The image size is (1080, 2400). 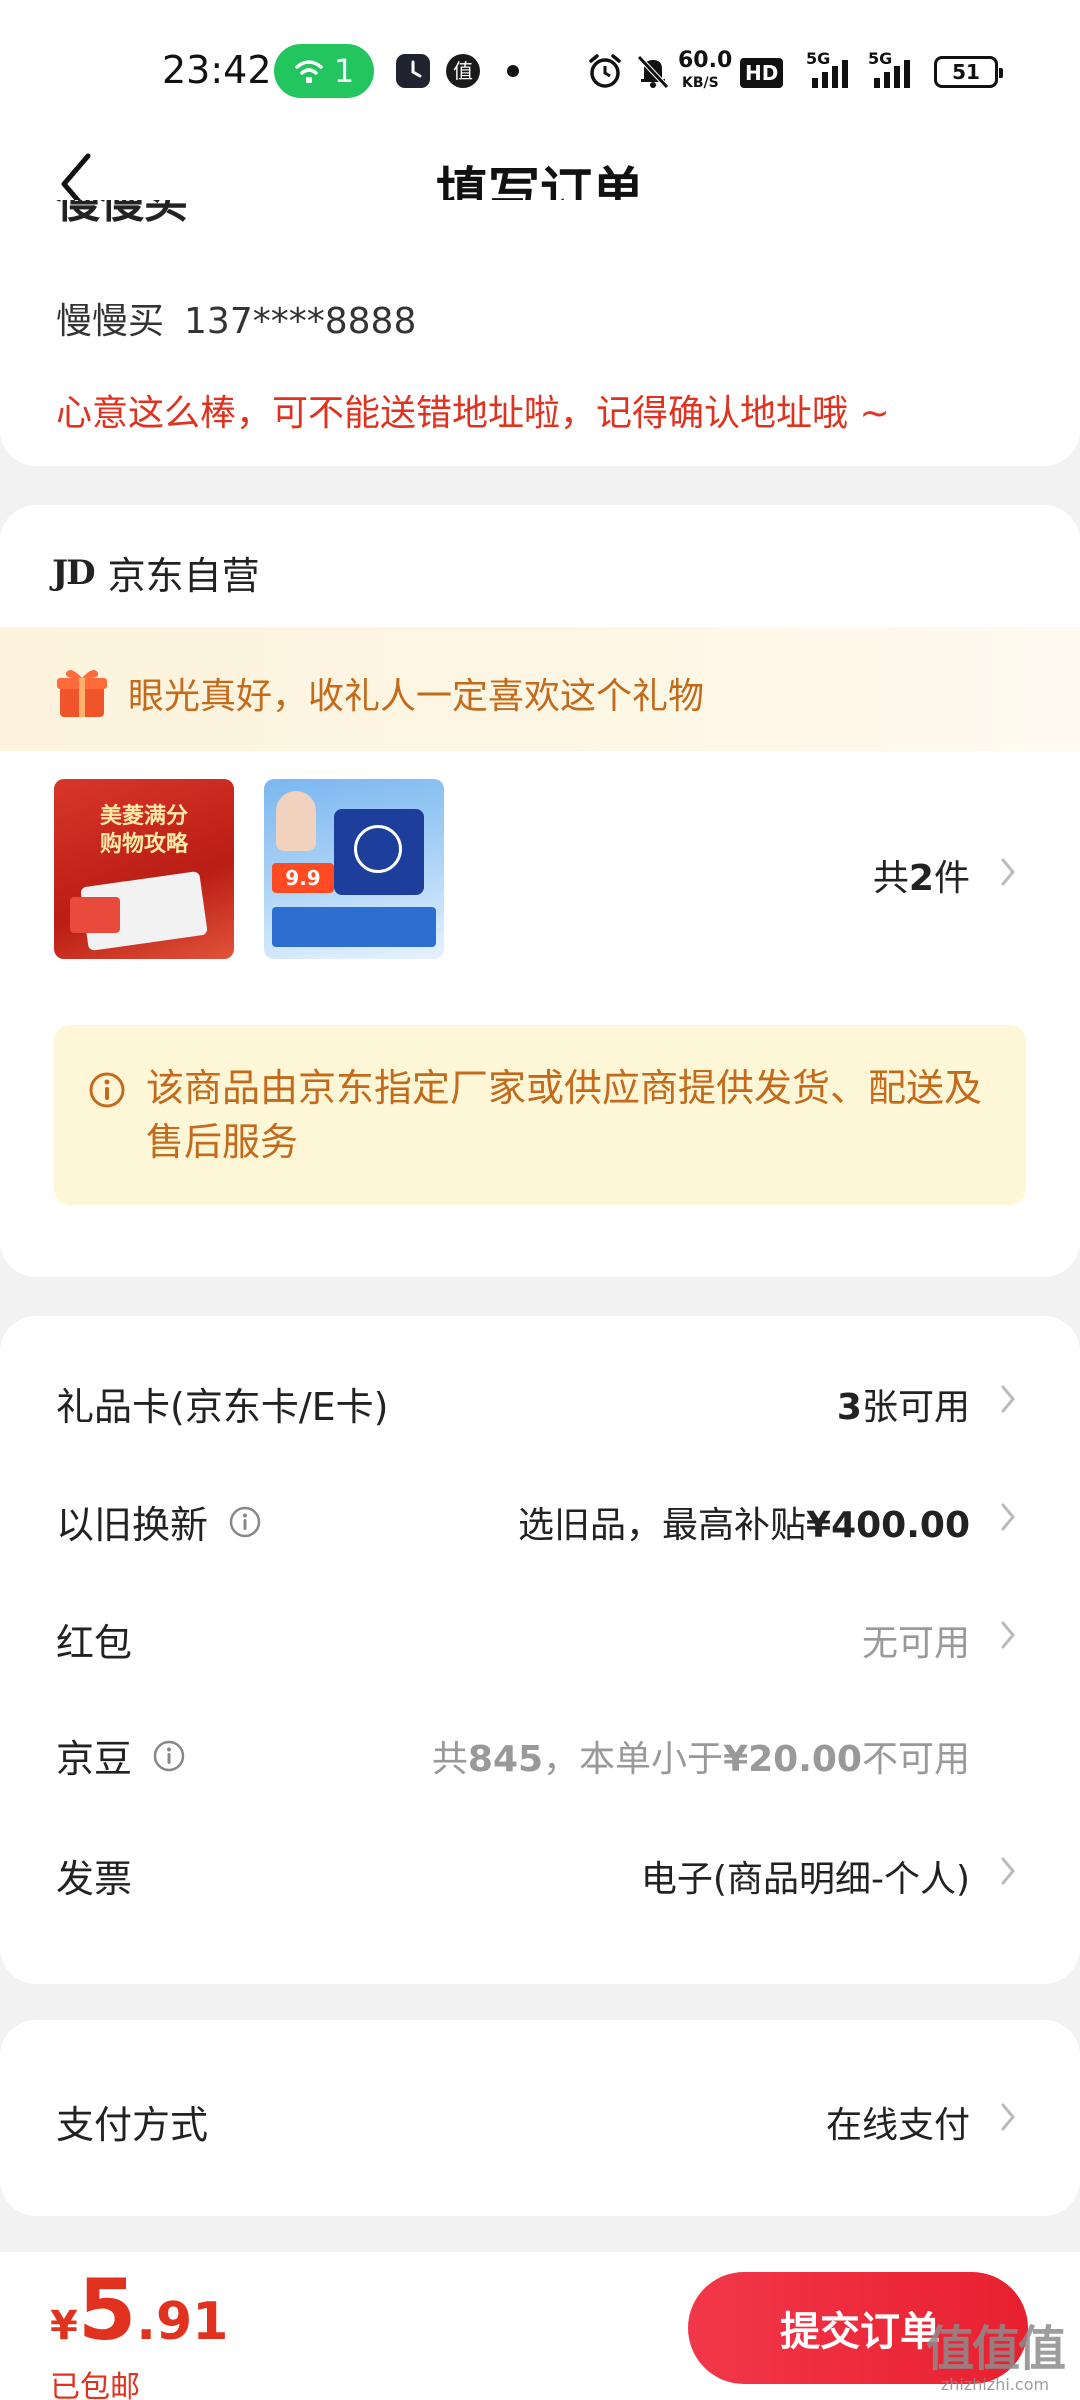 What do you see at coordinates (995, 2384) in the screenshot?
I see `watermark-domain: zhizhizhi.com` at bounding box center [995, 2384].